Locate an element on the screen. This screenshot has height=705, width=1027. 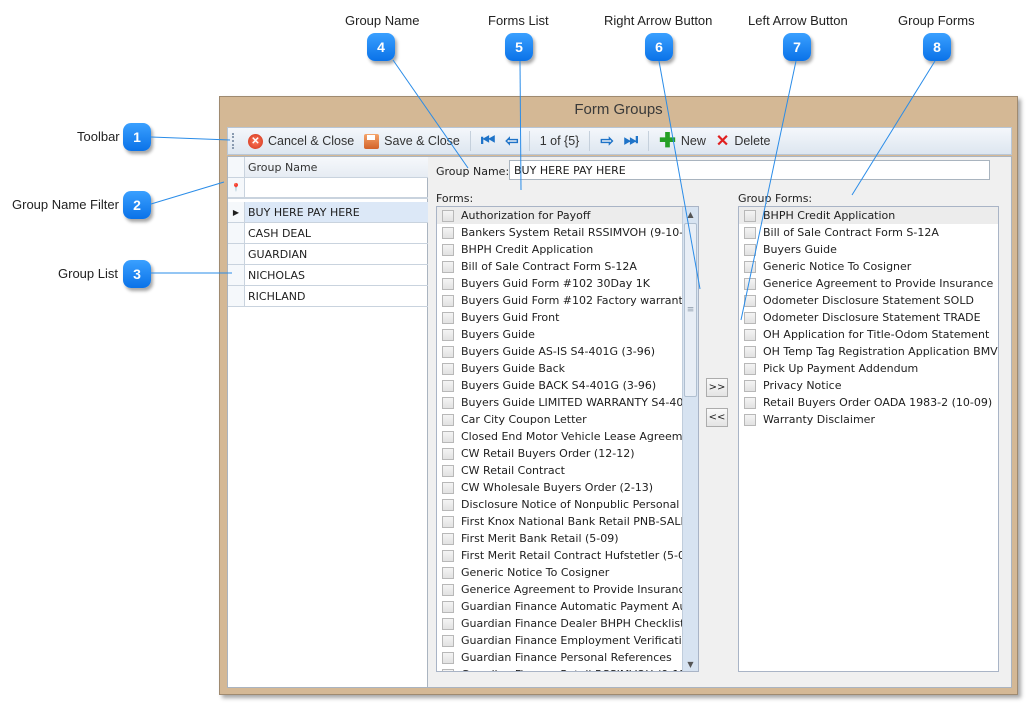
group-form-item: Pick Up Payment Addendum is located at coordinates (868, 368).